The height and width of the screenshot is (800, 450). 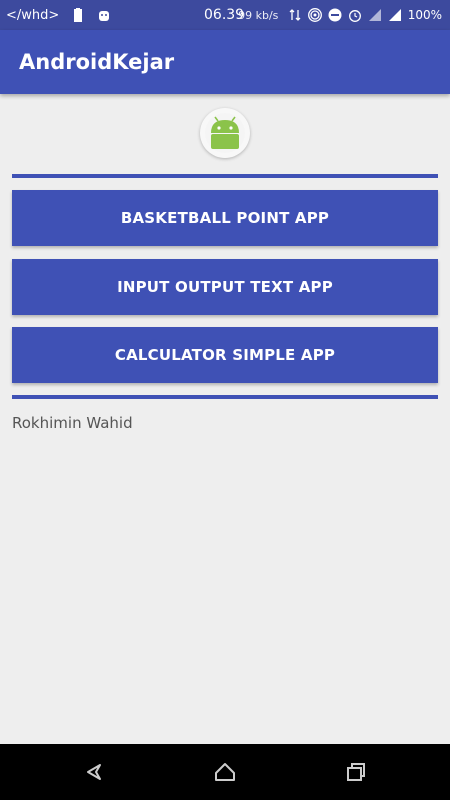 What do you see at coordinates (225, 218) in the screenshot?
I see `basketball-point-app-button: BASKETBALL POINT APP` at bounding box center [225, 218].